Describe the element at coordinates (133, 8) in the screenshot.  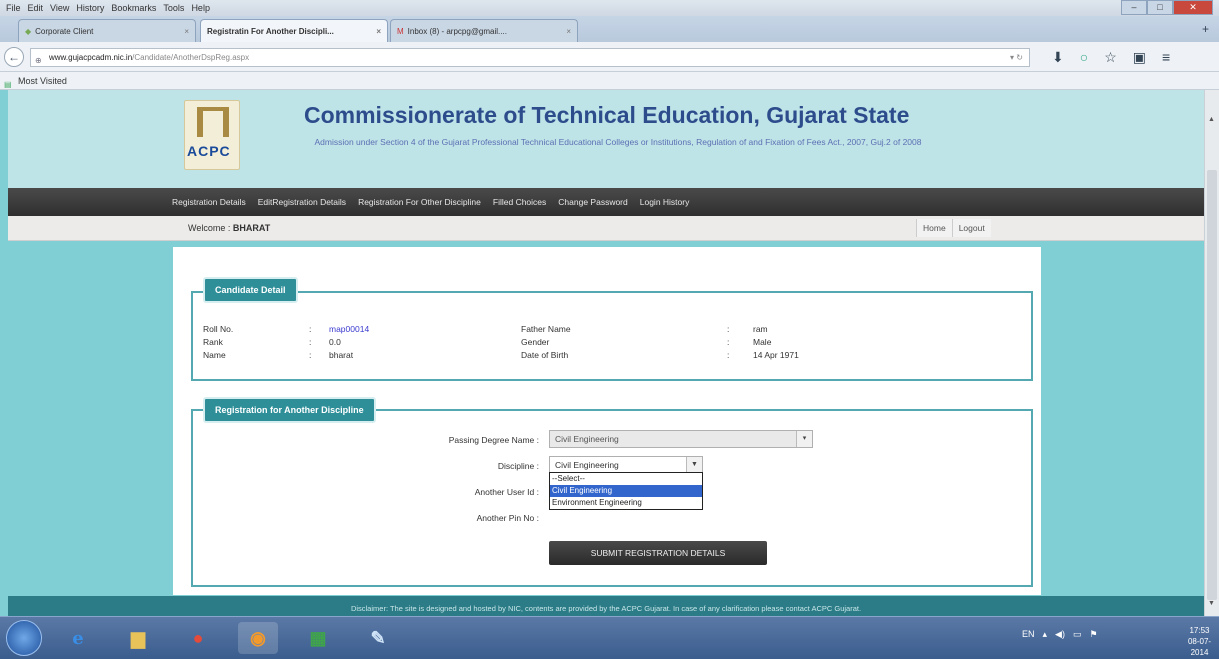
I see `menu-bookmarks: Bookmarks` at that location.